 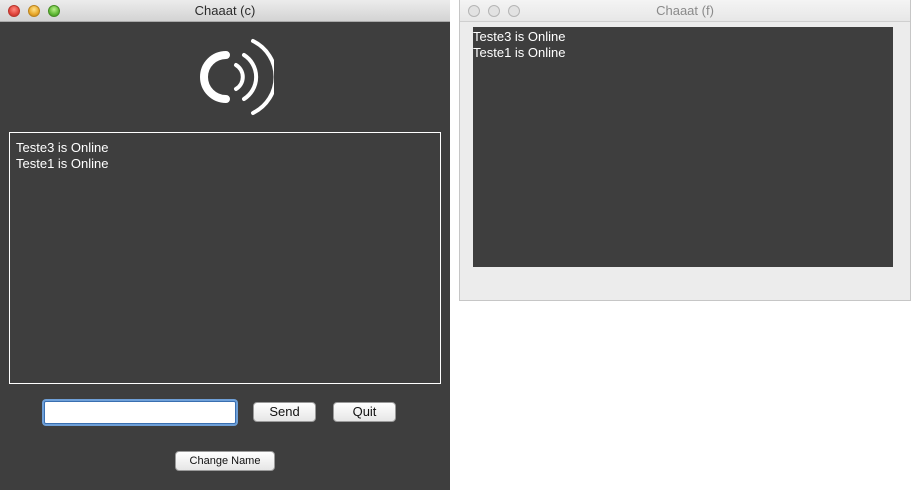 I want to click on change-name-button: Change Name, so click(x=225, y=461).